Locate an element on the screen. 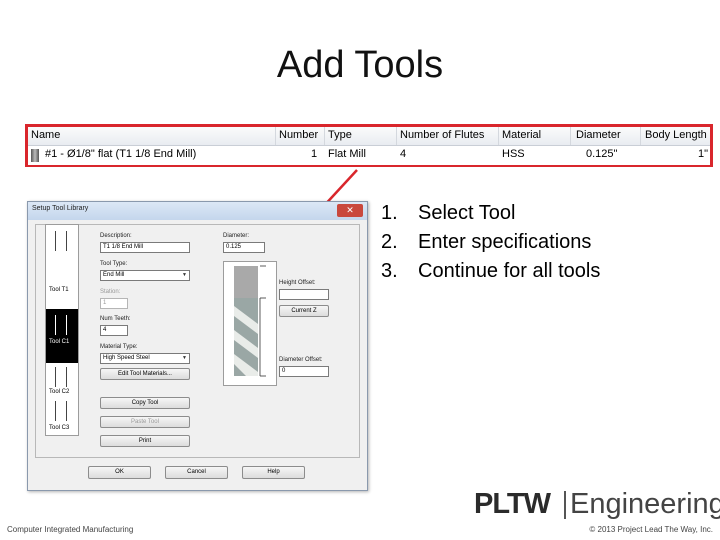  tool-type-label: Tool Type: is located at coordinates (114, 264).